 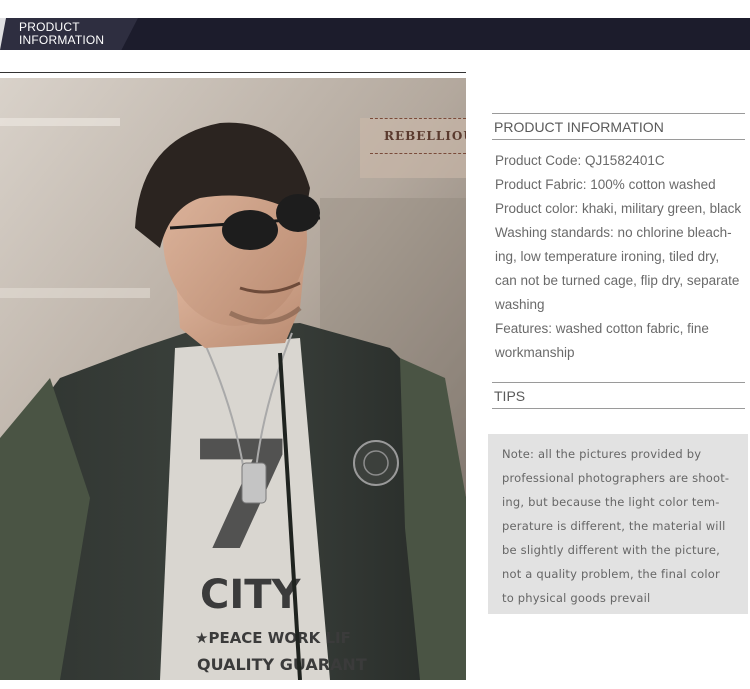 What do you see at coordinates (576, 598) in the screenshot?
I see `note-line: to physical goods prevail` at bounding box center [576, 598].